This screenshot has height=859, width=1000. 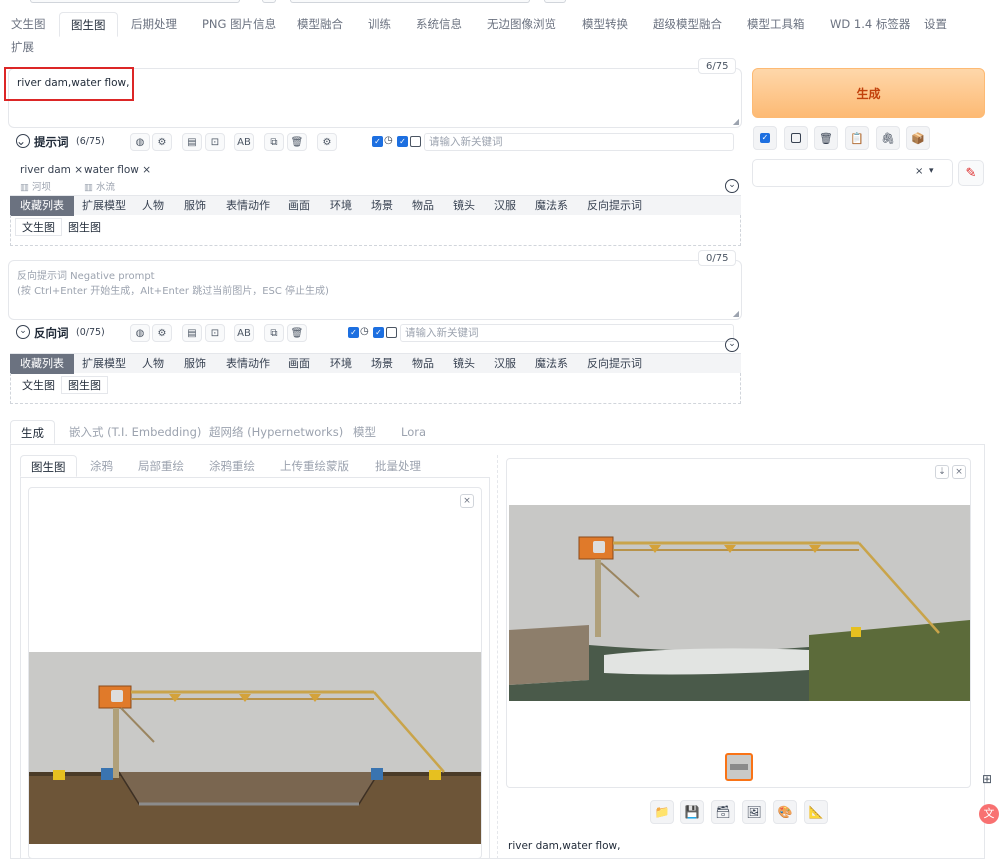 I want to click on qr-grid-icon: ⊞, so click(x=990, y=780).